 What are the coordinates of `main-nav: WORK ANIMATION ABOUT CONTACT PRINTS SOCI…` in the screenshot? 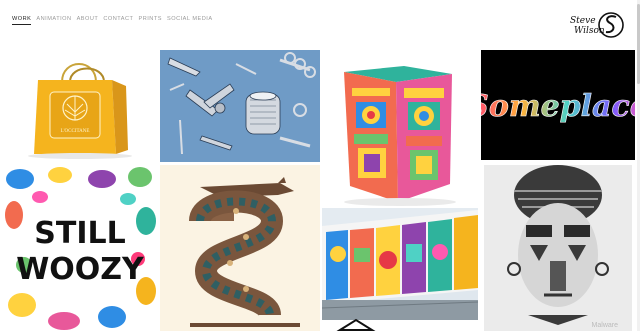 It's located at (115, 20).